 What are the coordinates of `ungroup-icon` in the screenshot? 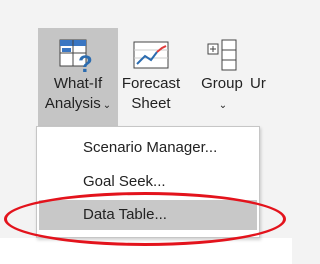 It's located at (275, 56).